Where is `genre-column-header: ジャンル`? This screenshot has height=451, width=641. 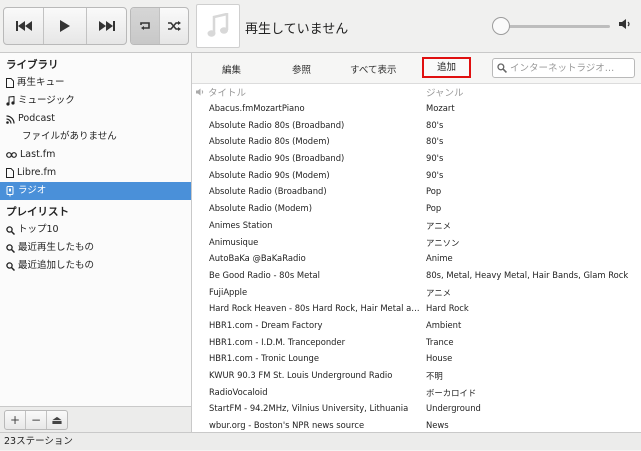 genre-column-header: ジャンル is located at coordinates (445, 92).